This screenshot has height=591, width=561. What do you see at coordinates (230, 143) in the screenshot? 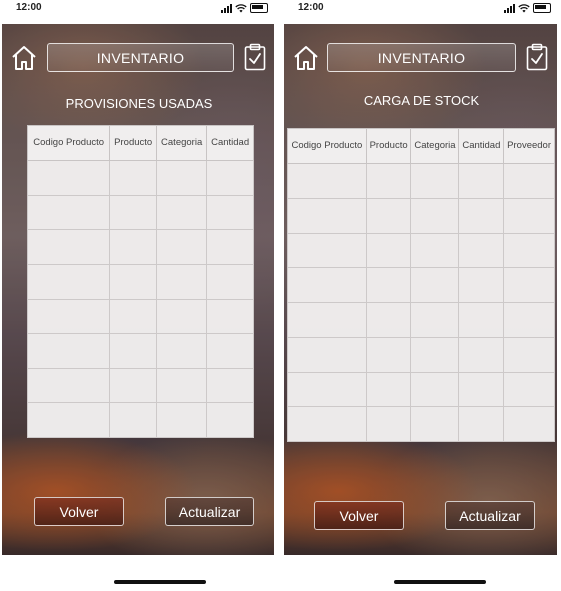
I see `column-header: Cantidad` at bounding box center [230, 143].